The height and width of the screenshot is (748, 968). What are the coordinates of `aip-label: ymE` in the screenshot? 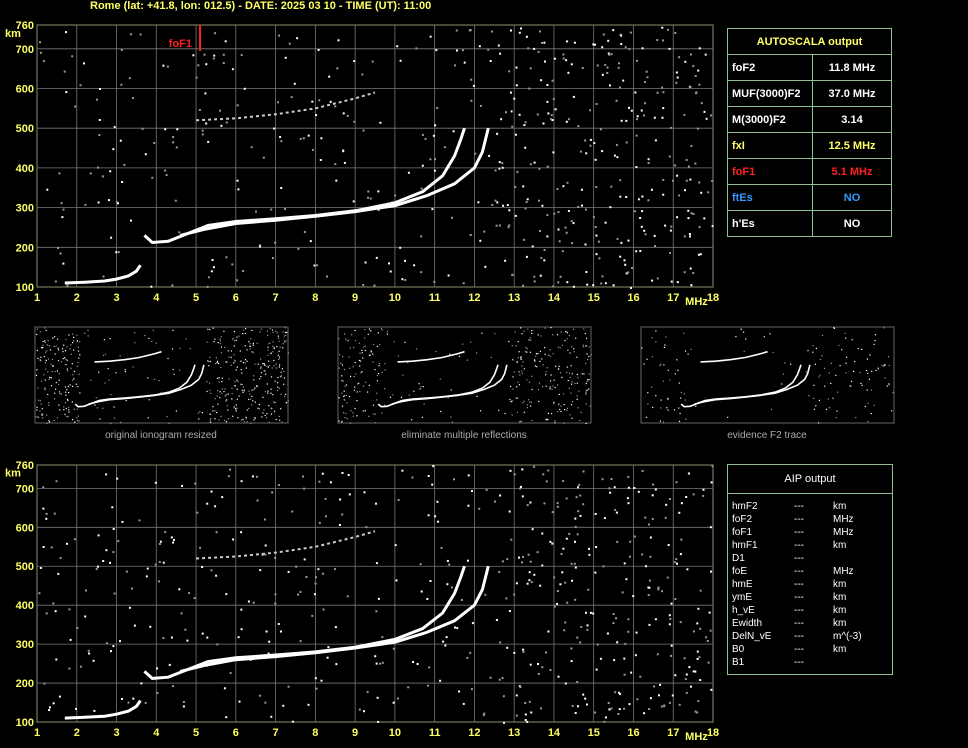 It's located at (742, 597).